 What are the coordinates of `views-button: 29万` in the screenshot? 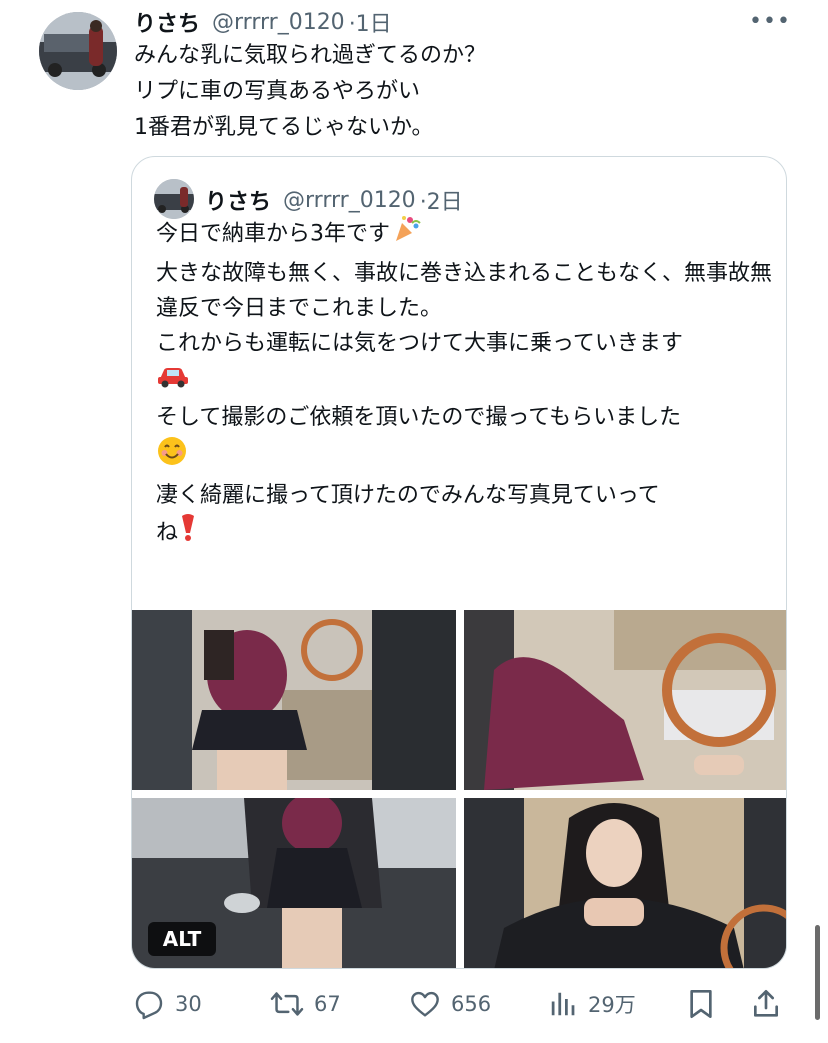 It's located at (592, 1004).